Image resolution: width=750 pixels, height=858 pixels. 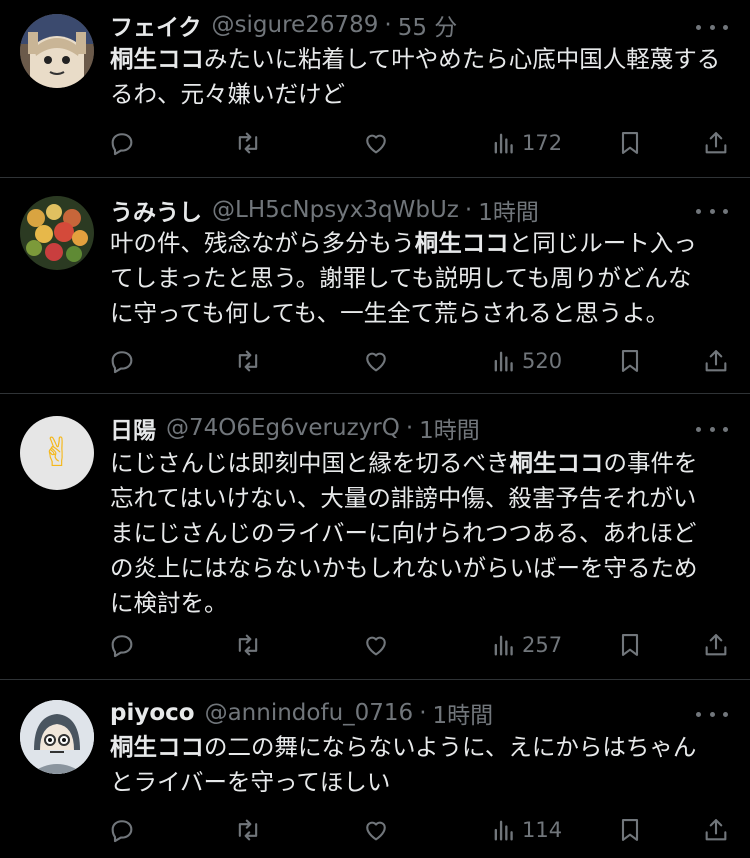 I want to click on text-segment: に守っても何しても、一生全て荒らされると思うよ。, so click(x=390, y=313).